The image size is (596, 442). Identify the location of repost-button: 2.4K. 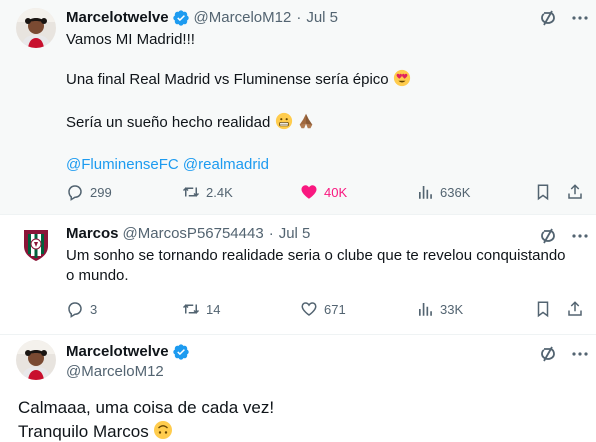
(207, 192).